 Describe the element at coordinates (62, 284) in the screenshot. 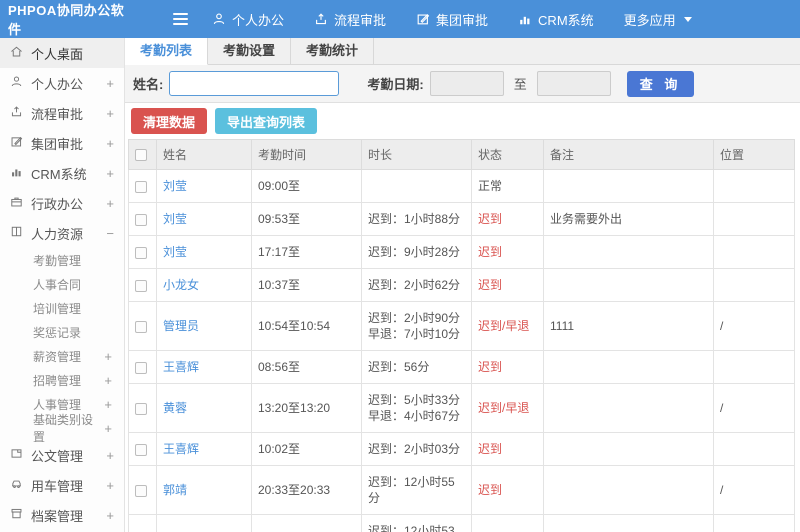

I see `sidebar-subitem-hr-contract: 人事合同` at that location.